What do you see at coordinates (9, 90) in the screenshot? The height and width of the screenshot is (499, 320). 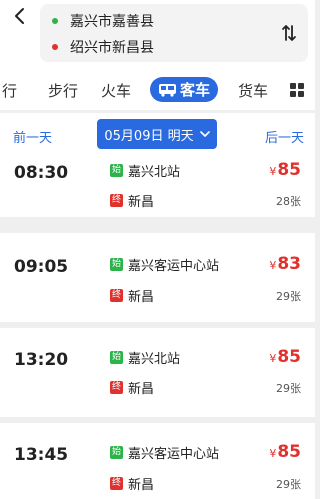 I see `tab-ride: 行` at bounding box center [9, 90].